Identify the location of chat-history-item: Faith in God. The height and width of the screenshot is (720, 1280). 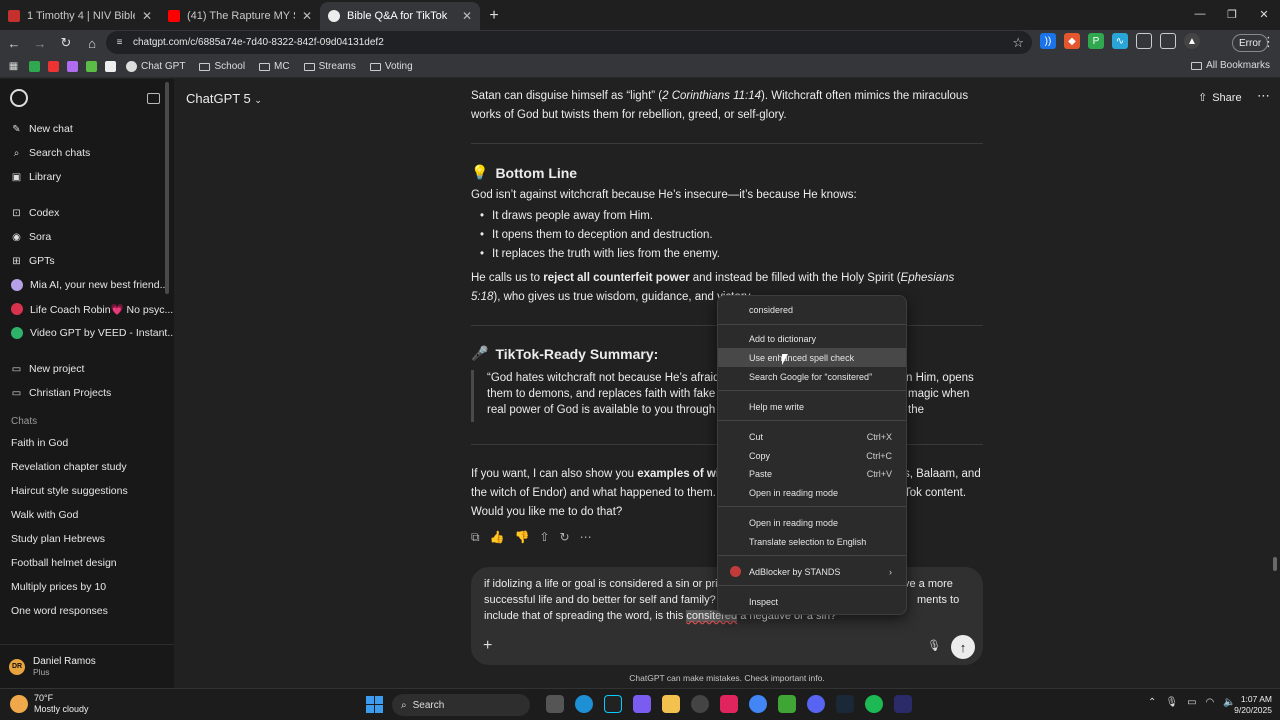
(87, 443).